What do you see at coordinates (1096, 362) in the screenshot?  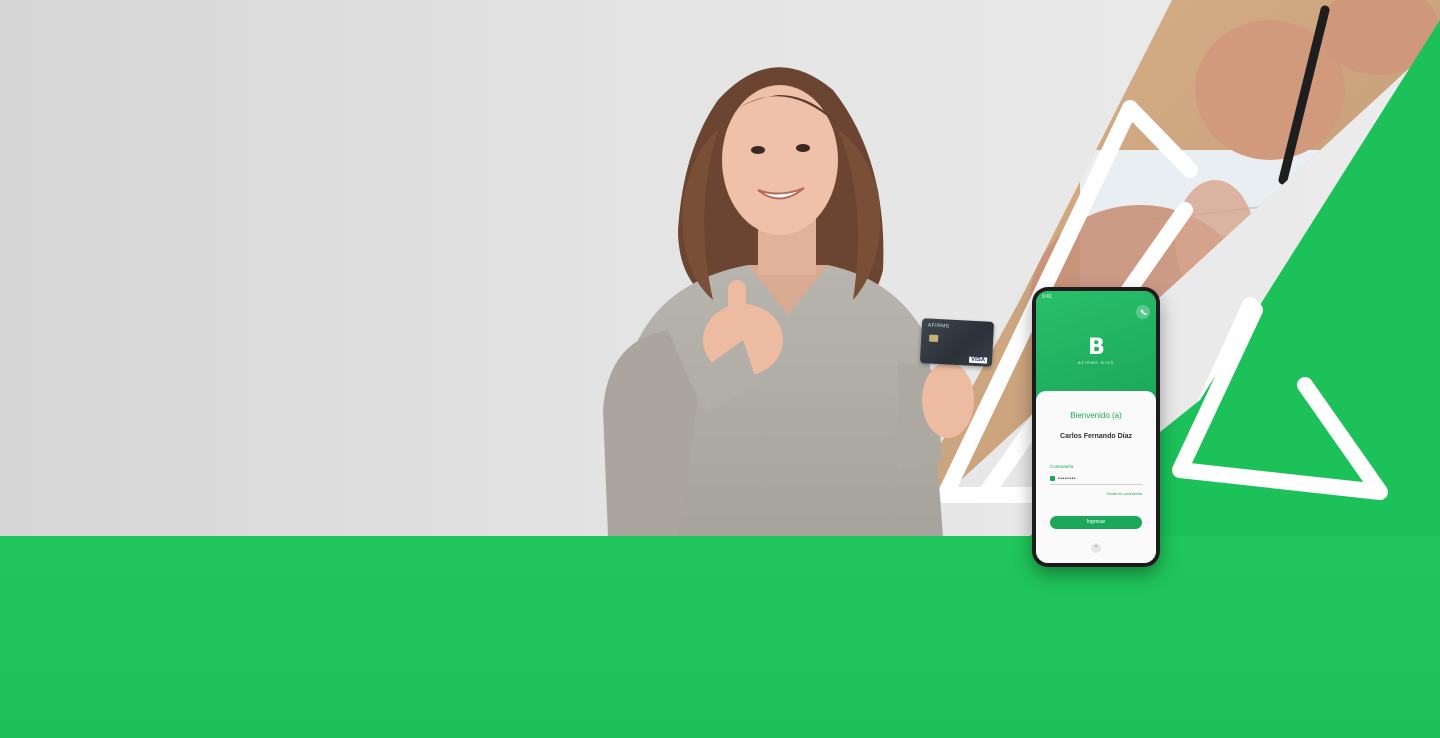 I see `logo-subtitle: AFIRME BISS` at bounding box center [1096, 362].